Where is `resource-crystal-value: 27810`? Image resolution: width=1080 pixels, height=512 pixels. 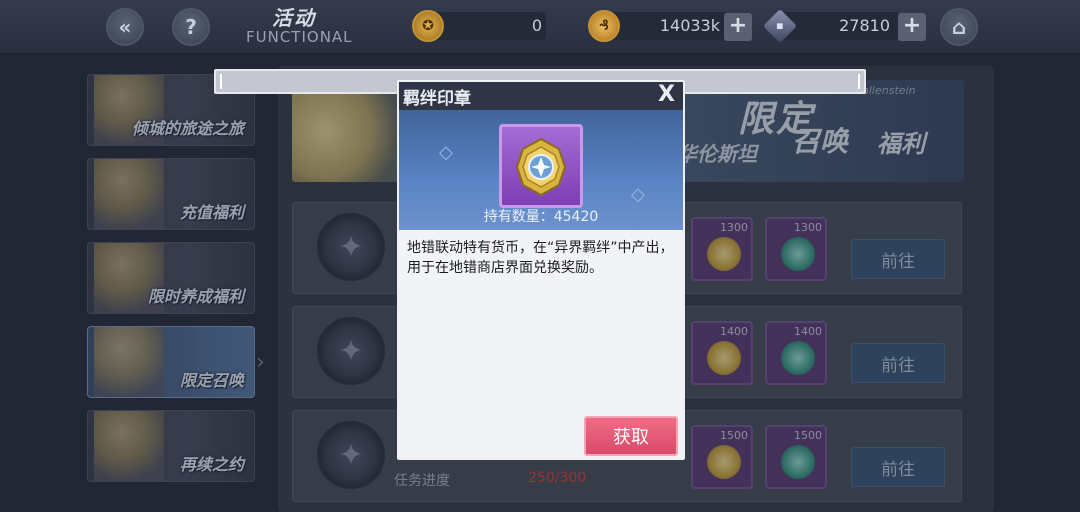
resource-crystal-value: 27810 is located at coordinates (864, 25).